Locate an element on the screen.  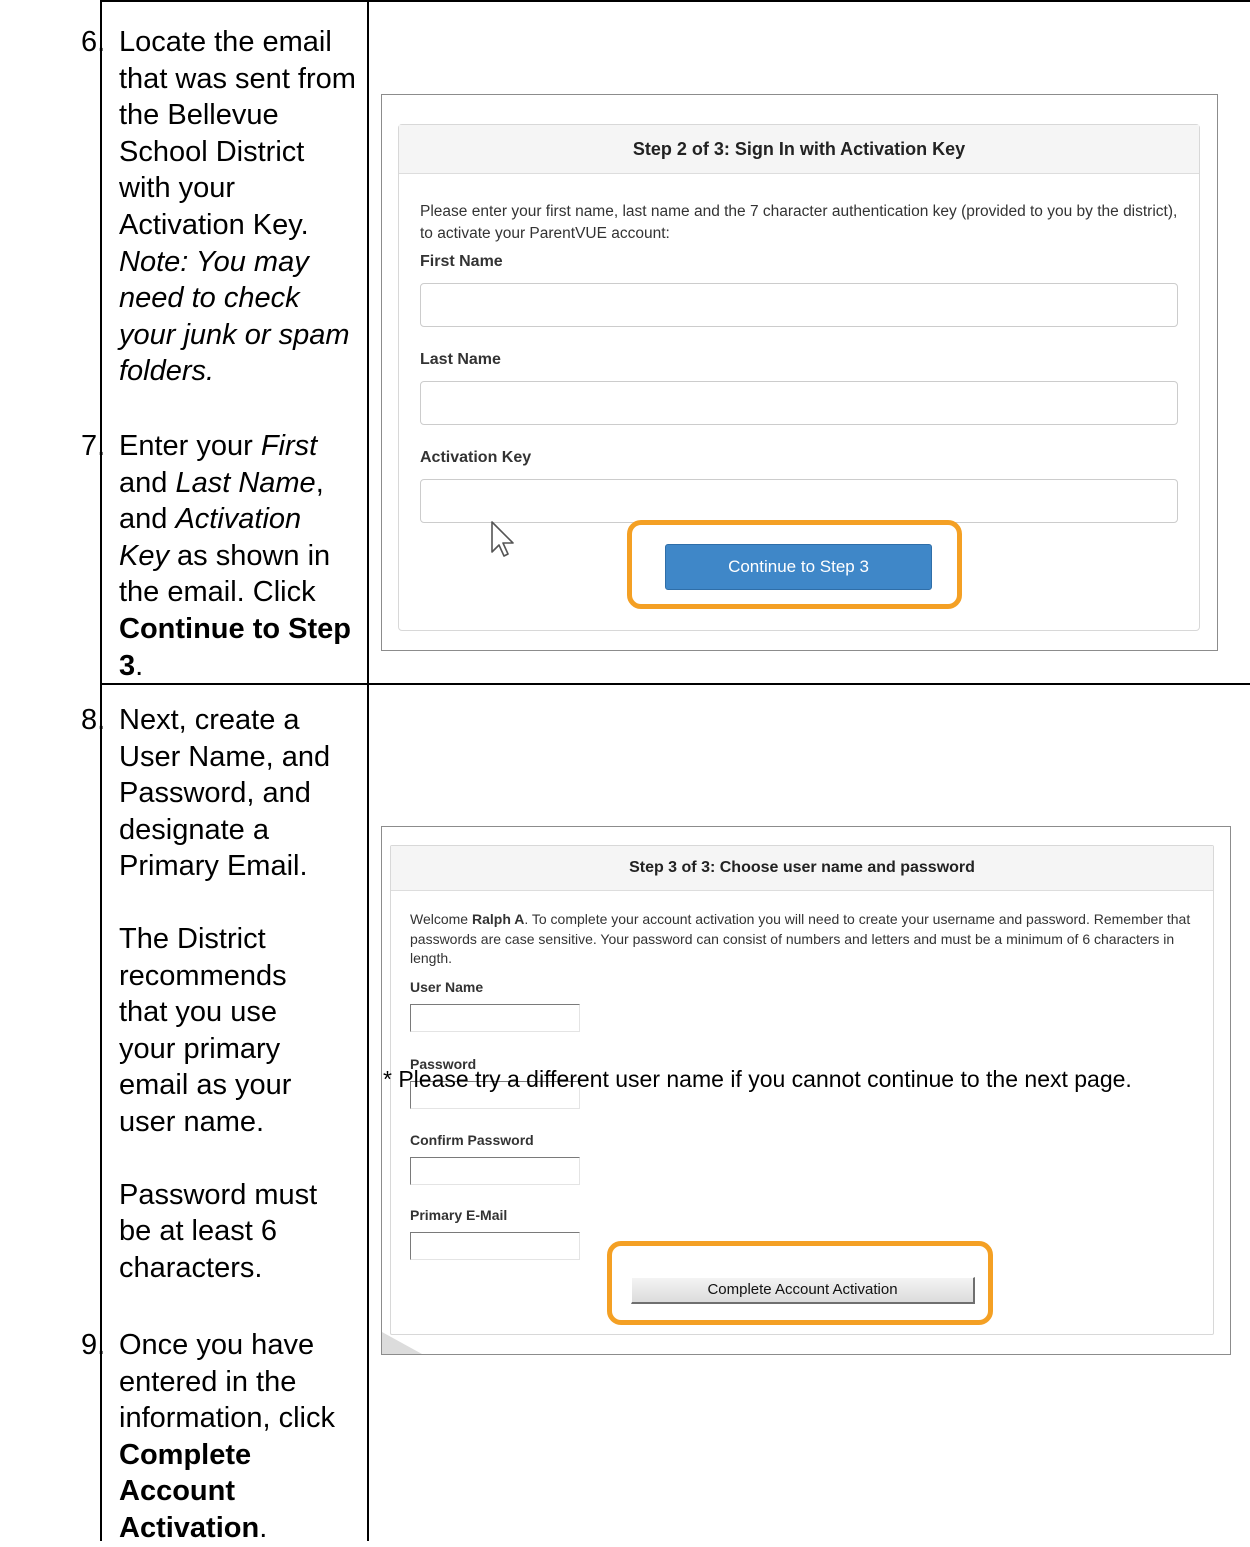
continue-button-highlight is located at coordinates (794, 564).